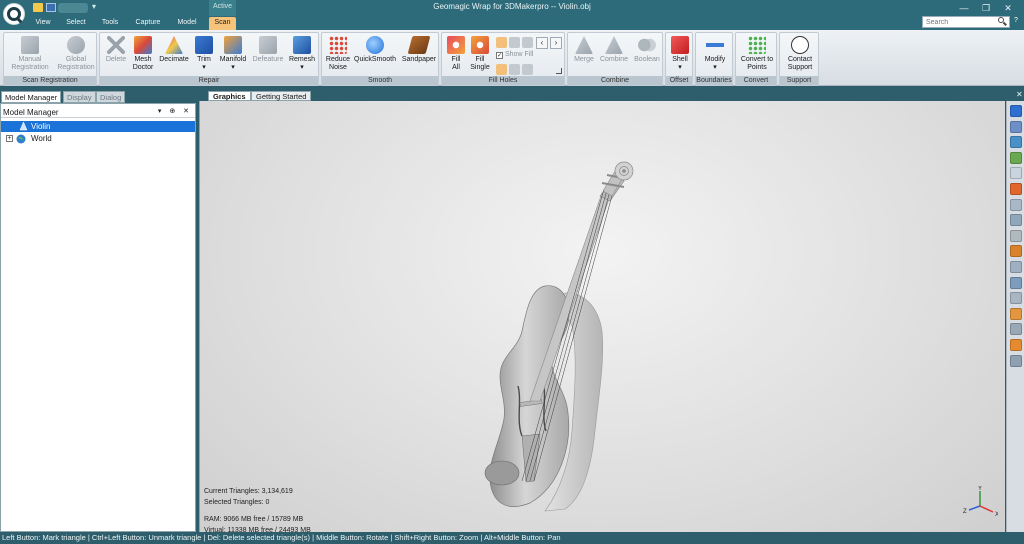  What do you see at coordinates (680, 53) in the screenshot?
I see `shell-button: Shell ▾` at bounding box center [680, 53].